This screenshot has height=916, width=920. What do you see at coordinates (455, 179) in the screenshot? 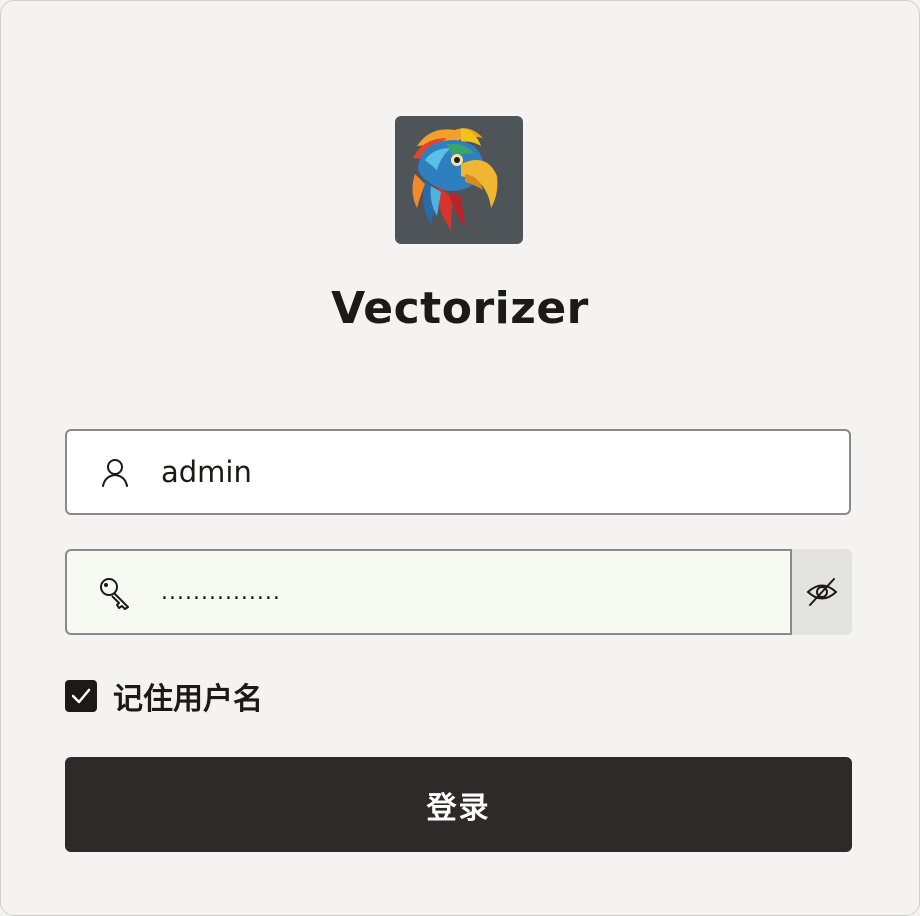
I see `parrot-logo-icon` at bounding box center [455, 179].